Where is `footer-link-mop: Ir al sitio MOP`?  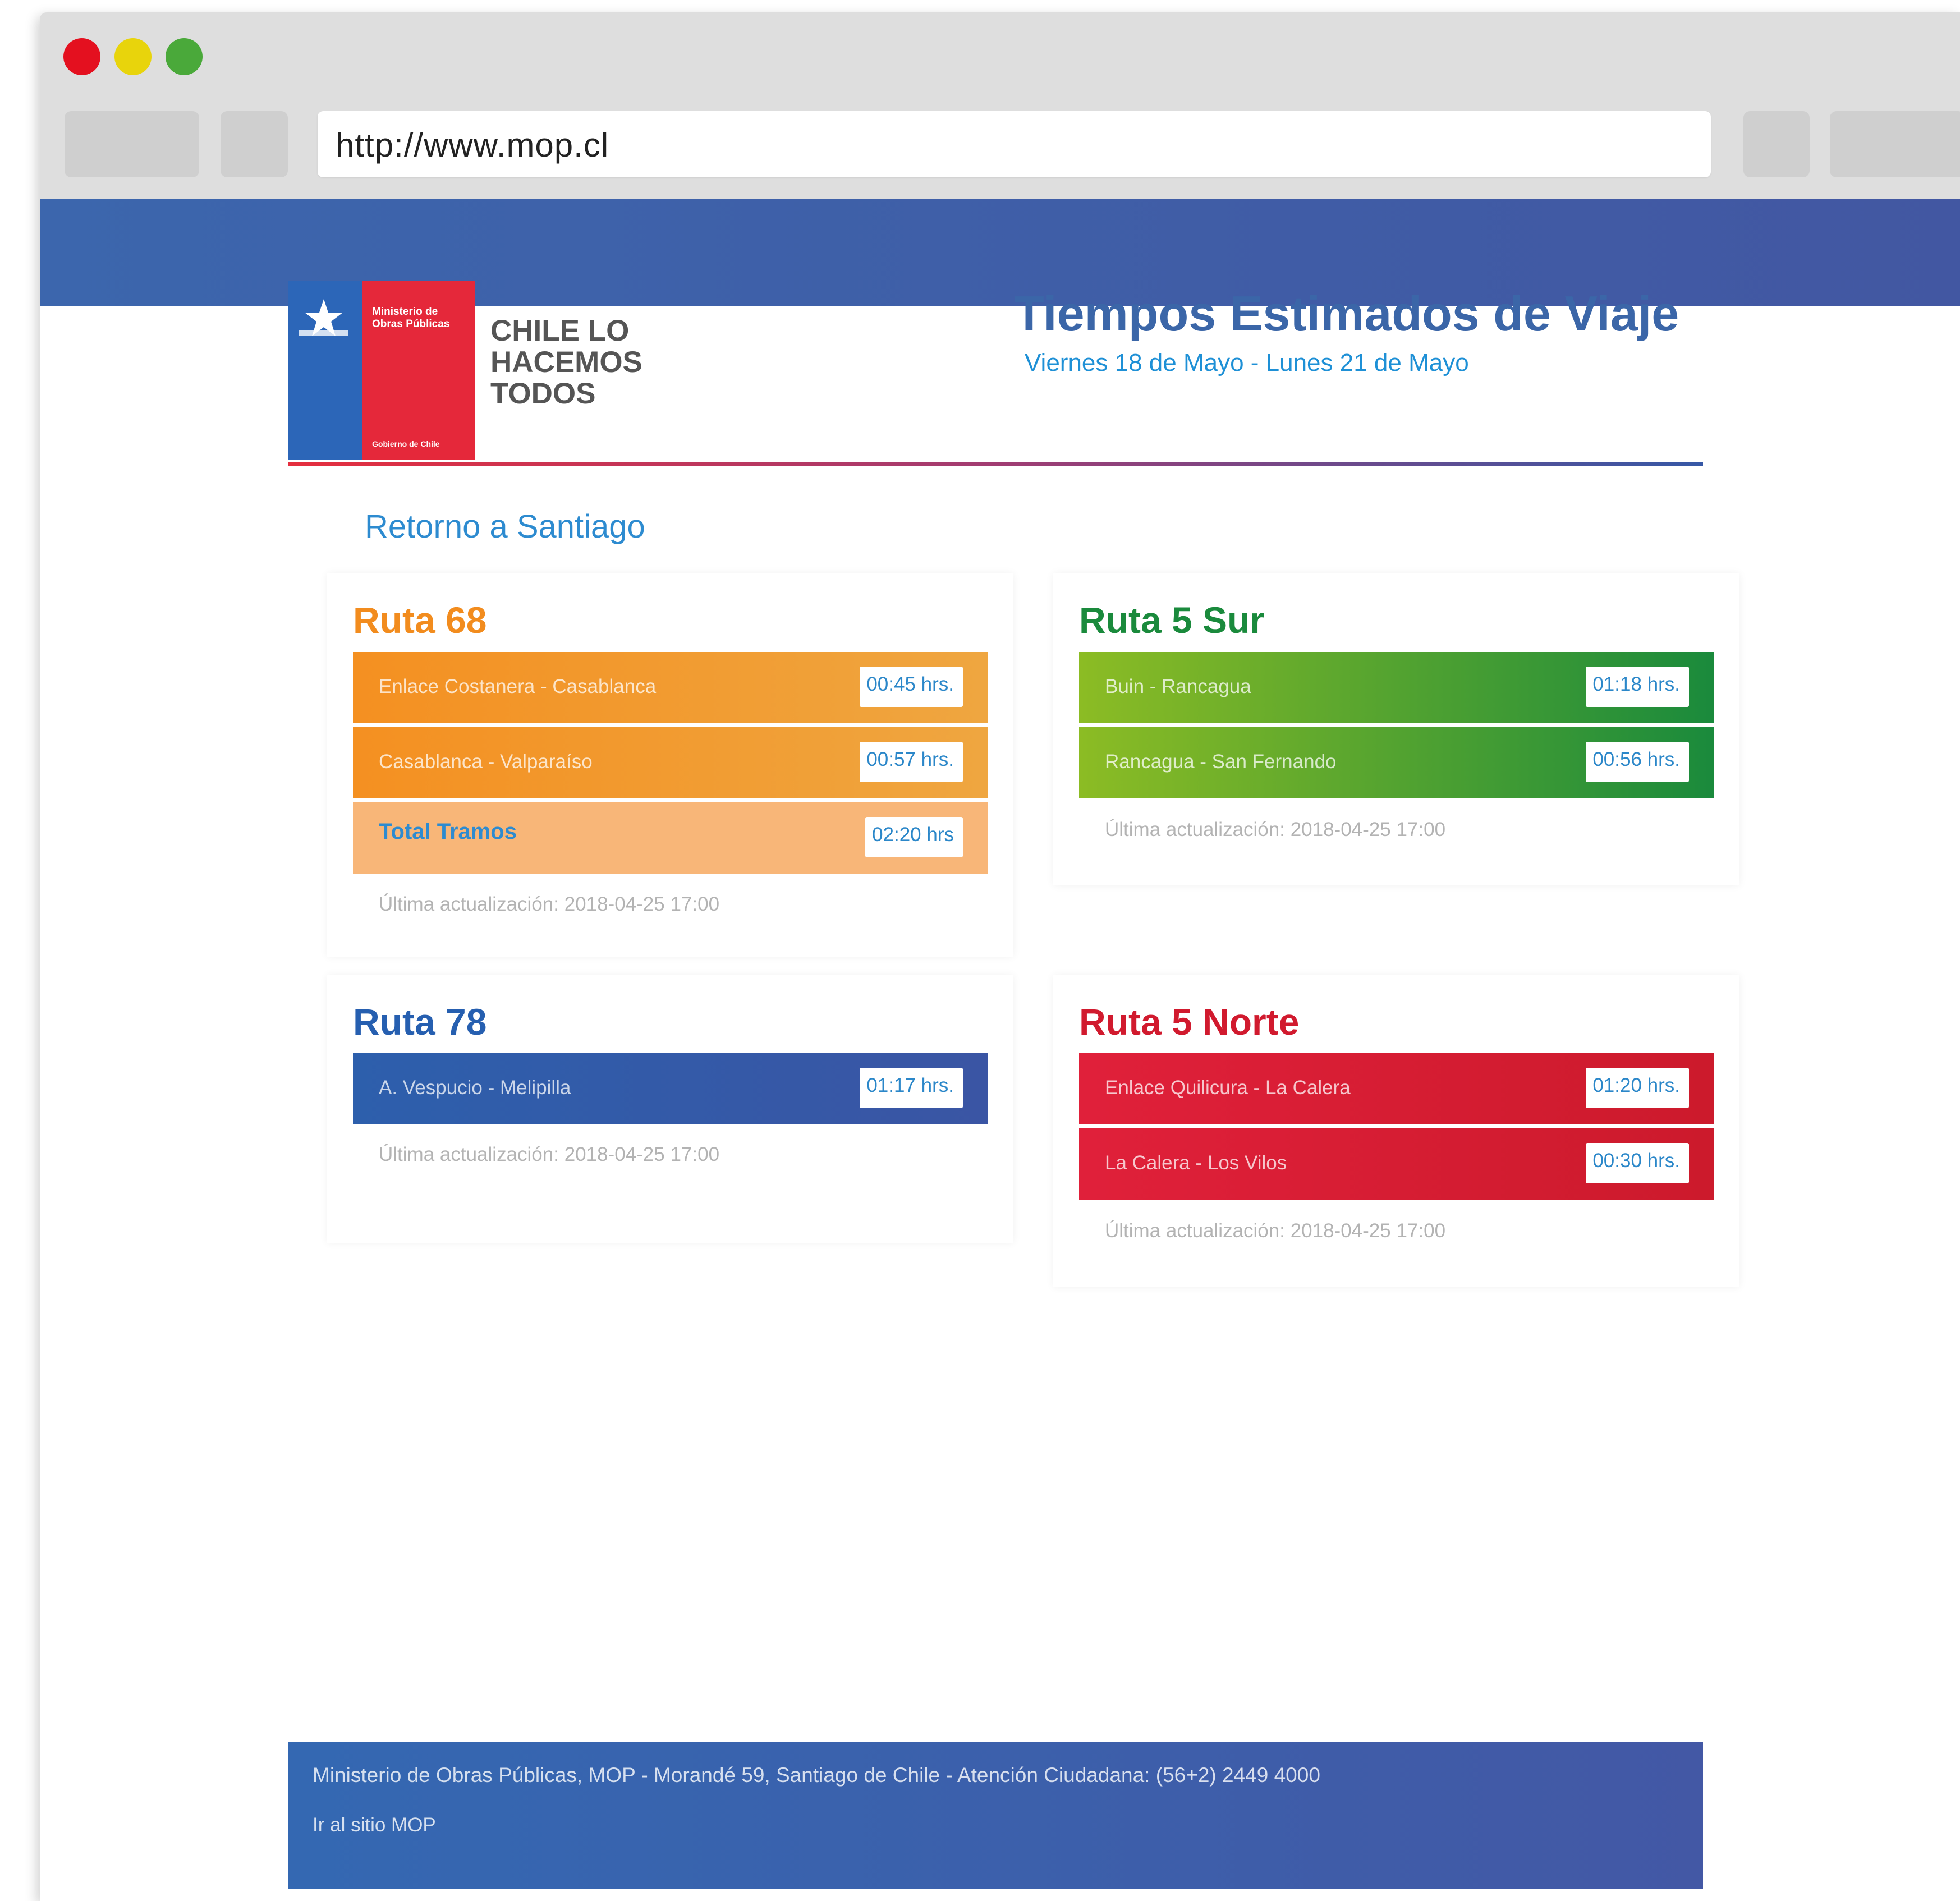 footer-link-mop: Ir al sitio MOP is located at coordinates (374, 1825).